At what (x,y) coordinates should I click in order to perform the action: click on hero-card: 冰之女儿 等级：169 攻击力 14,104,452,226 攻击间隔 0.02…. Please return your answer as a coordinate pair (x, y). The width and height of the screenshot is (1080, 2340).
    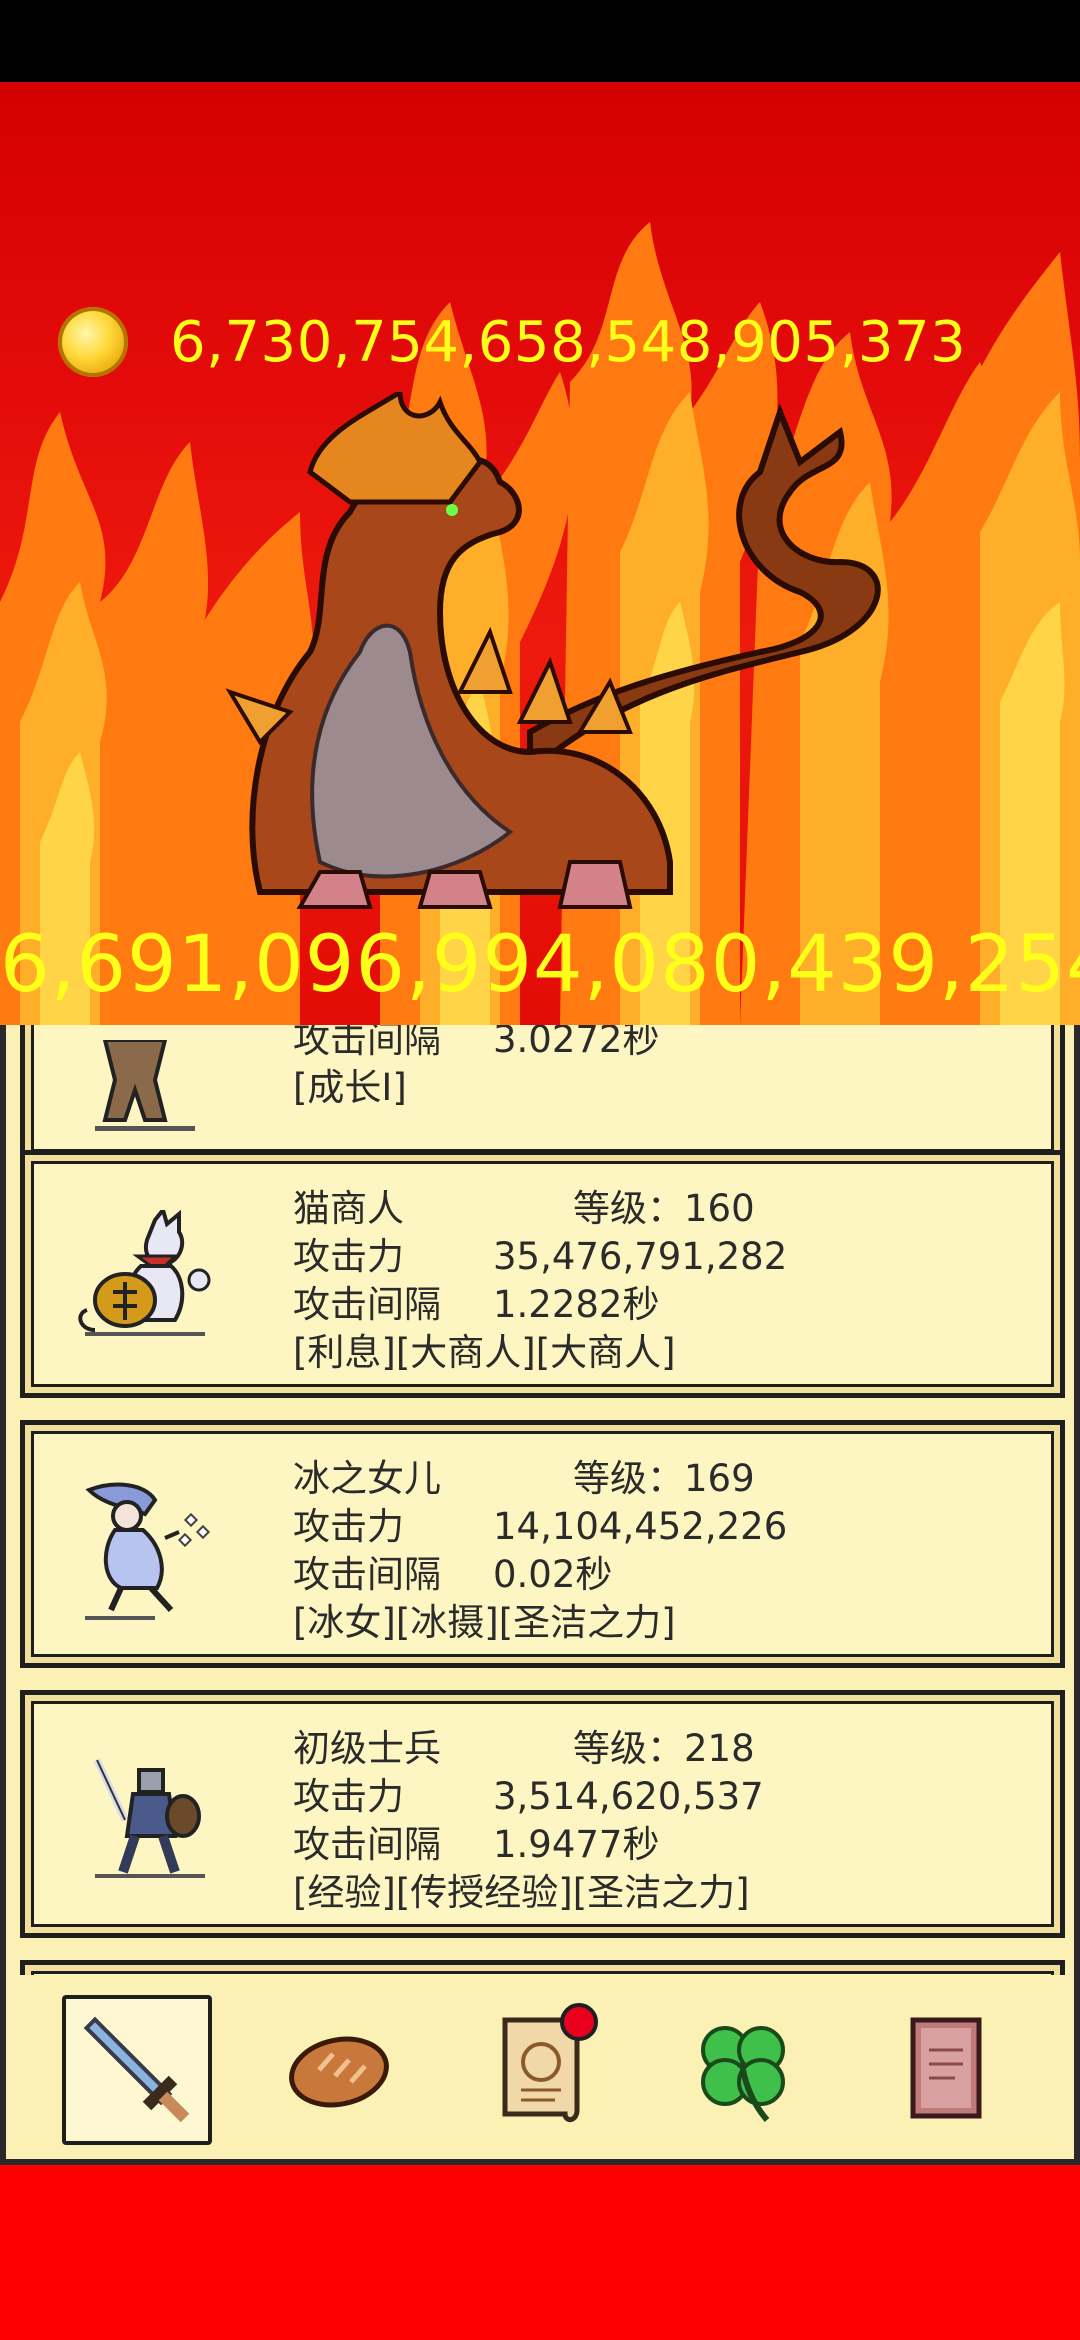
    Looking at the image, I should click on (542, 1544).